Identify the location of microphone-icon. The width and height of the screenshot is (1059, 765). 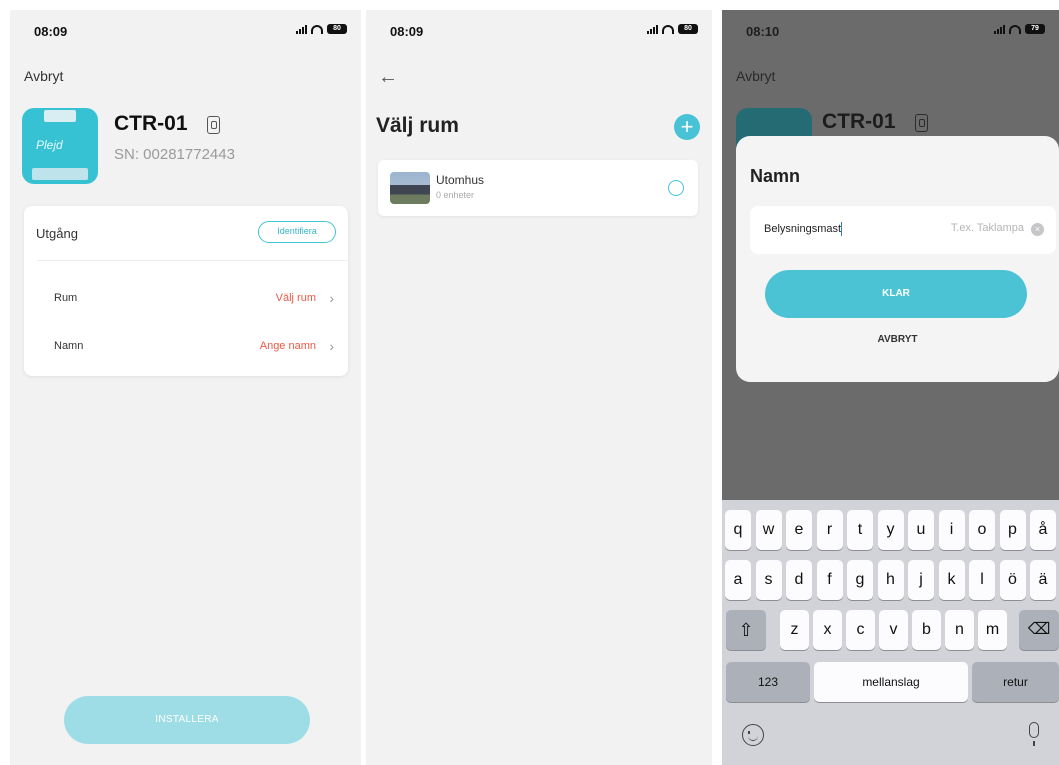
(1034, 734).